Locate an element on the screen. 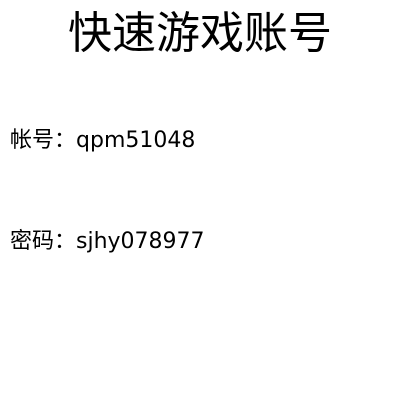 This screenshot has width=400, height=400. page-title: 快速游戏账号 is located at coordinates (200, 33).